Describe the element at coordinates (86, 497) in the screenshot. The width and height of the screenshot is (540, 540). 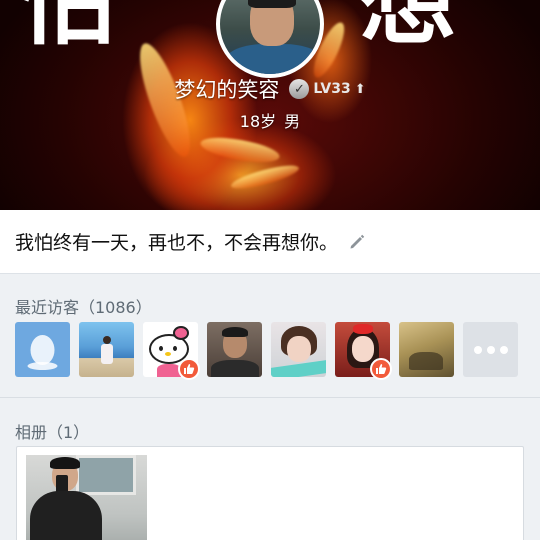
I see `album-photo` at that location.